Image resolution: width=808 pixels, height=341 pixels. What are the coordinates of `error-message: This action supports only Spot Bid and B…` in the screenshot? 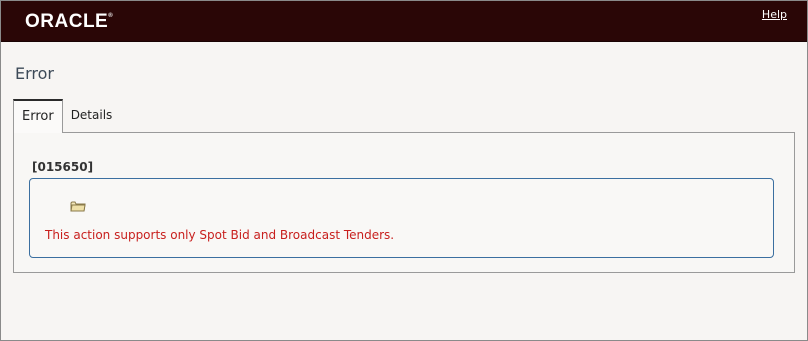 It's located at (220, 235).